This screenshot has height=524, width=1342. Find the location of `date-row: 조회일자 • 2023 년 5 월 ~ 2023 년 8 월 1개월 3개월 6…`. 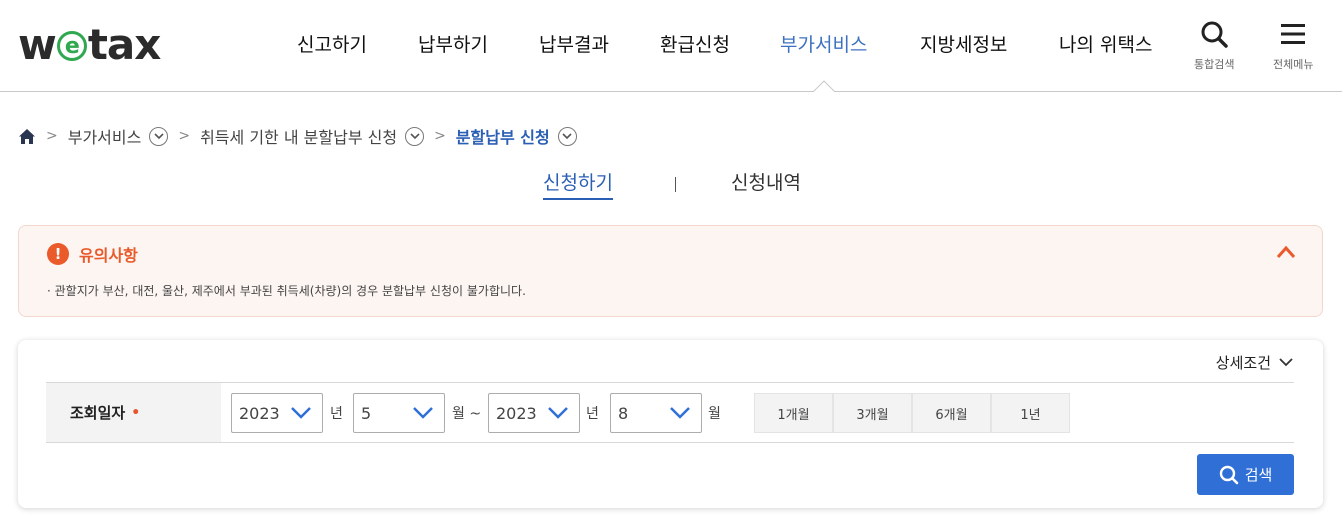

date-row: 조회일자 • 2023 년 5 월 ~ 2023 년 8 월 1개월 3개월 6… is located at coordinates (670, 412).